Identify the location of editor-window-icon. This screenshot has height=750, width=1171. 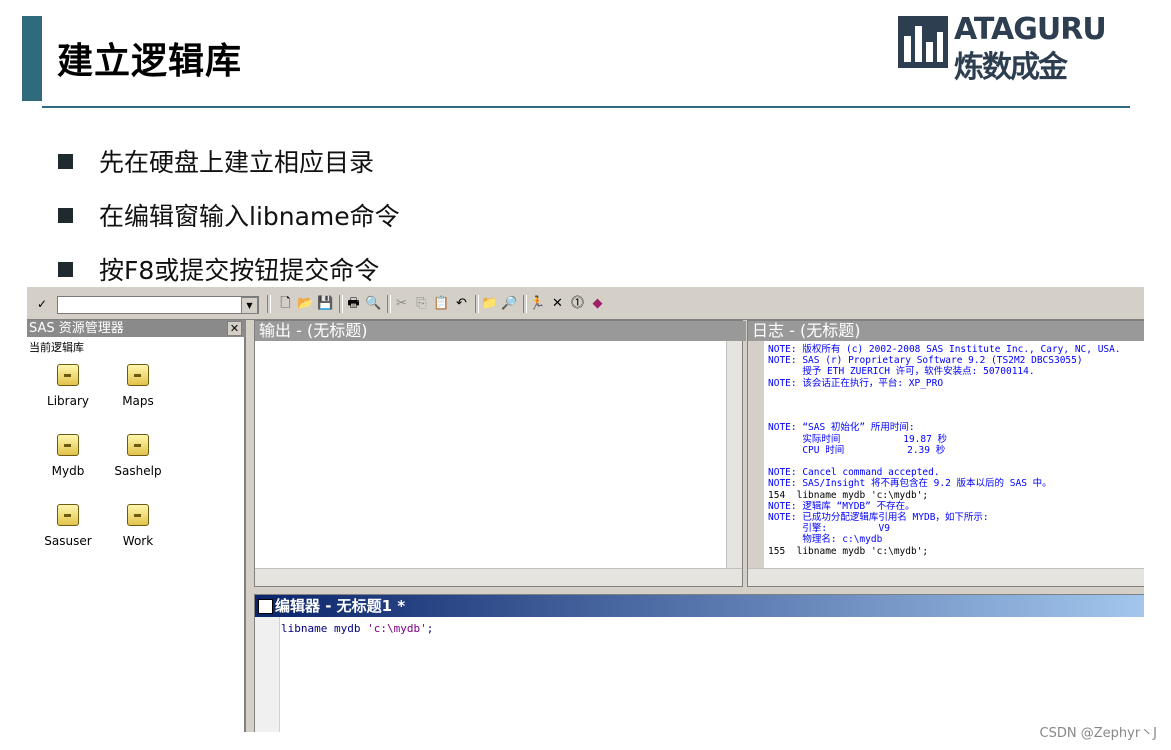
(265, 606).